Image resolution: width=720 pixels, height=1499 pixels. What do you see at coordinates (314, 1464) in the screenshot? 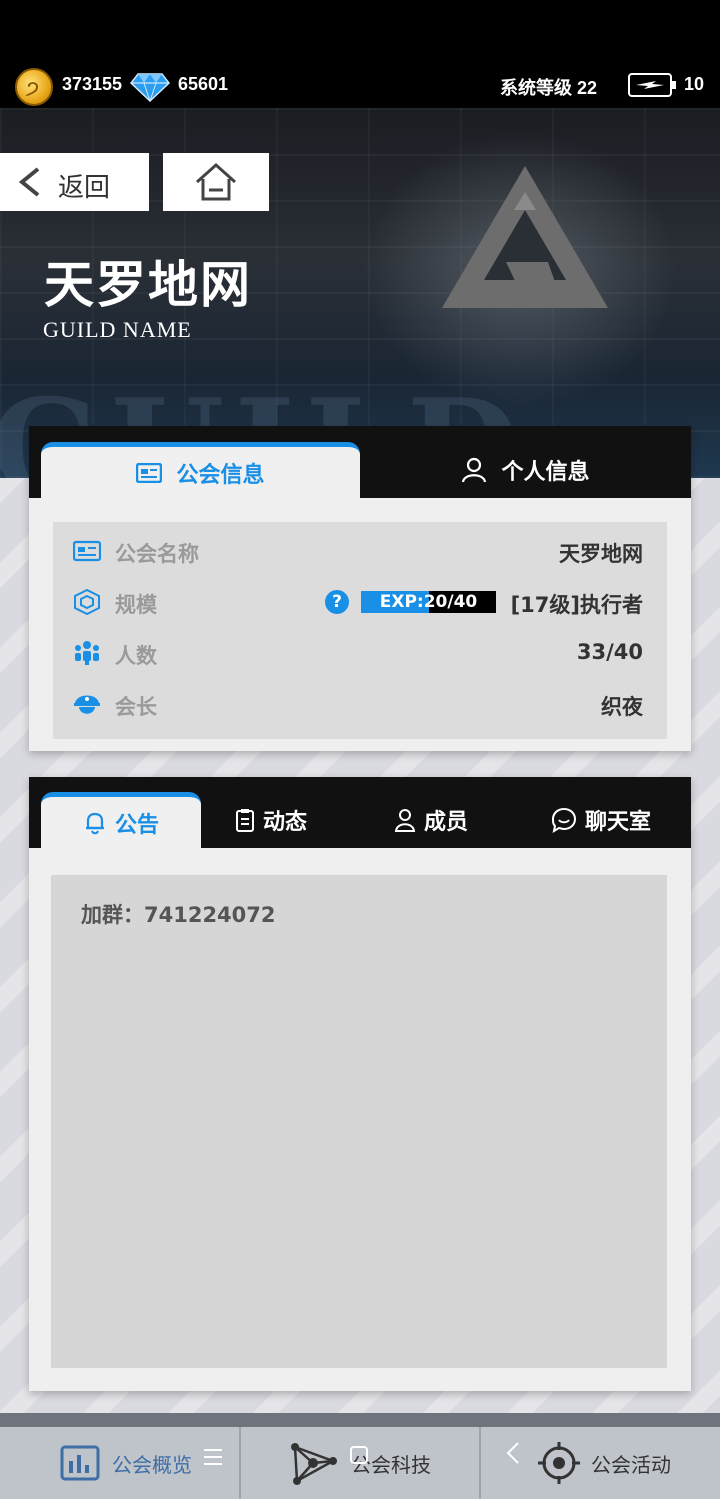
I see `network-icon` at bounding box center [314, 1464].